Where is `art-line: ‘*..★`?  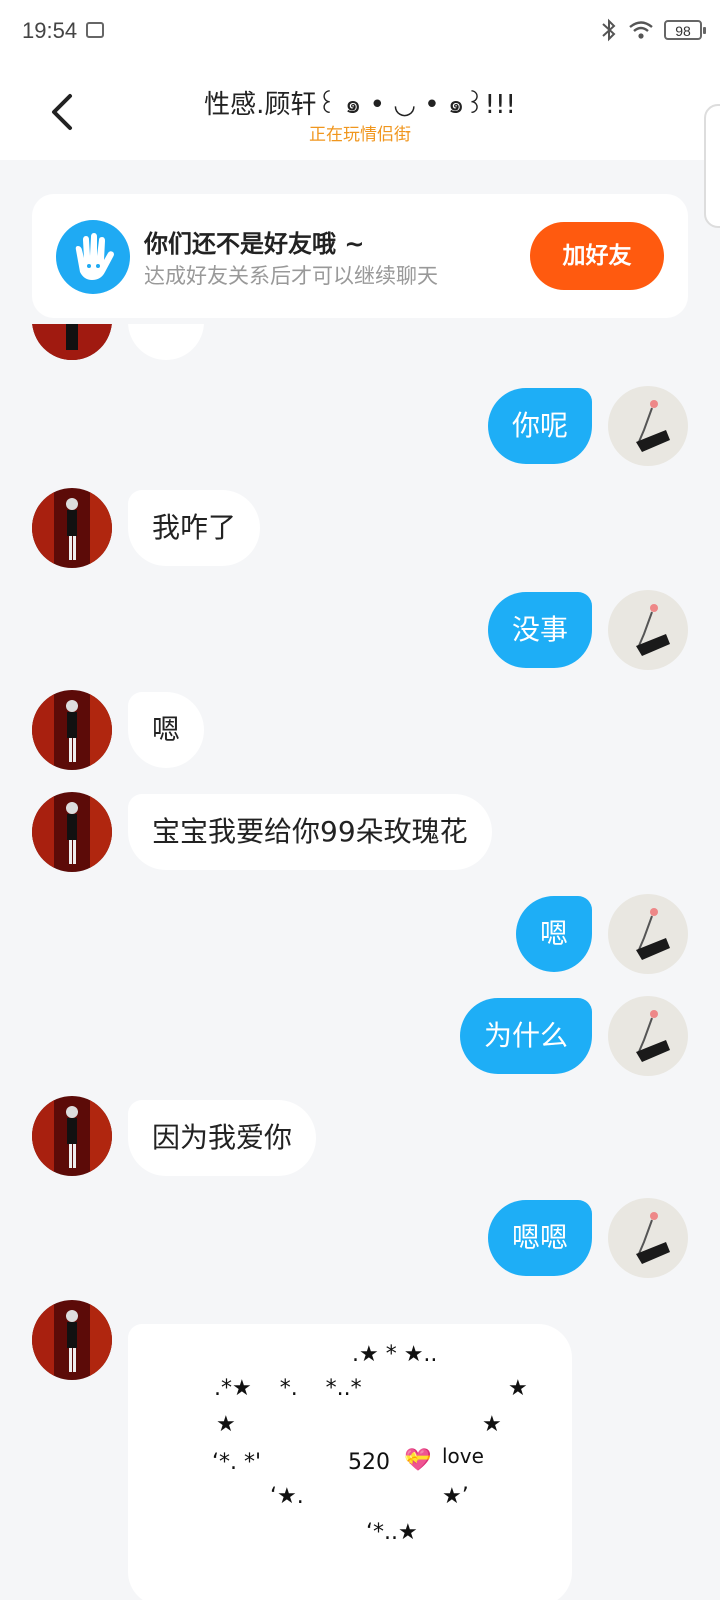 art-line: ‘*..★ is located at coordinates (392, 1532).